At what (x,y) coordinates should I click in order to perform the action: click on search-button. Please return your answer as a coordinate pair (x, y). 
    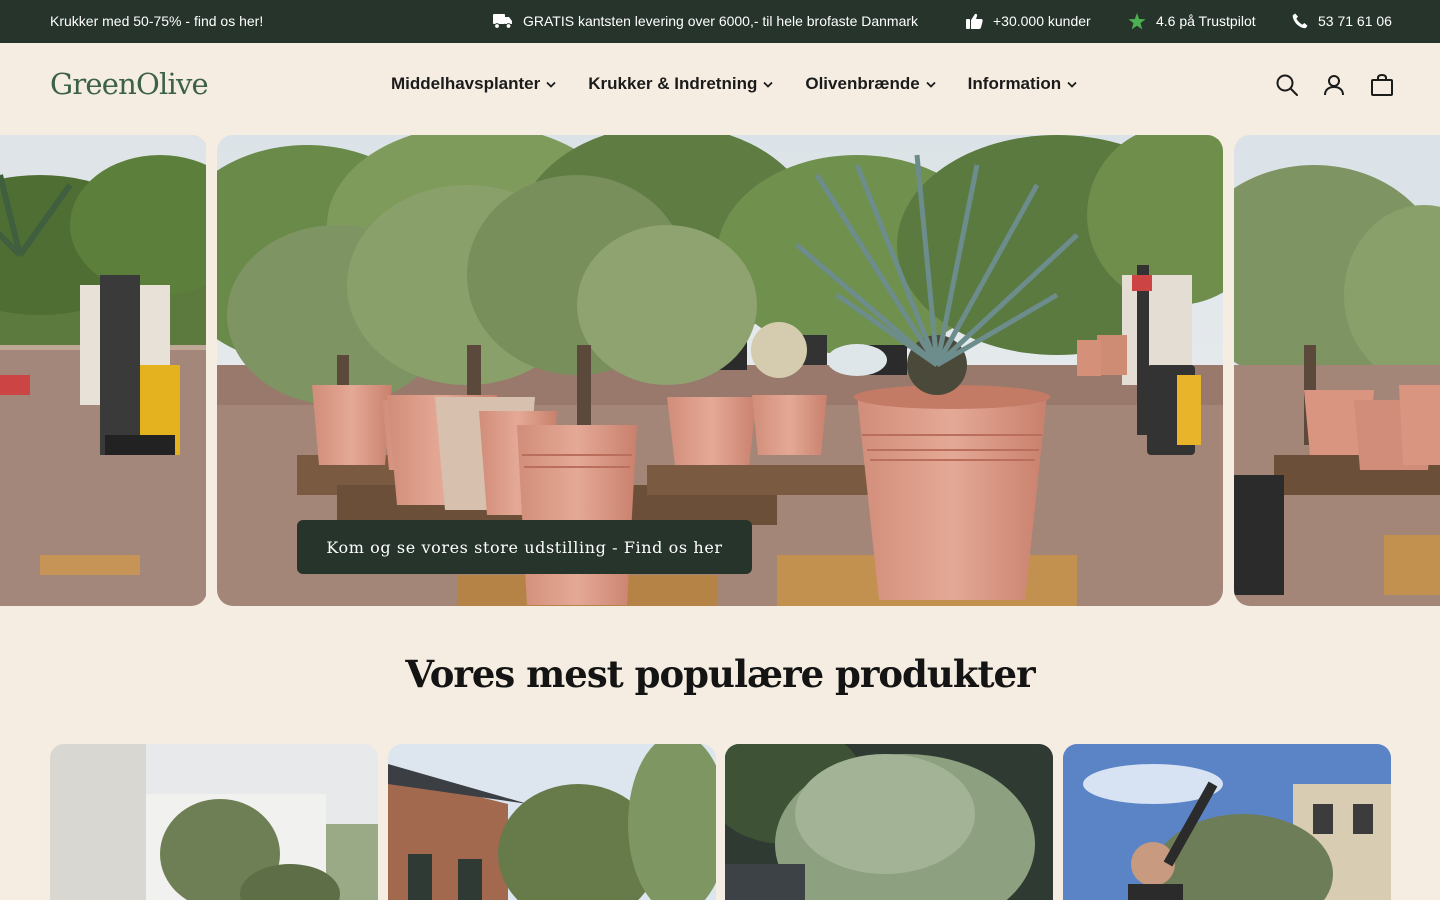
    Looking at the image, I should click on (1287, 85).